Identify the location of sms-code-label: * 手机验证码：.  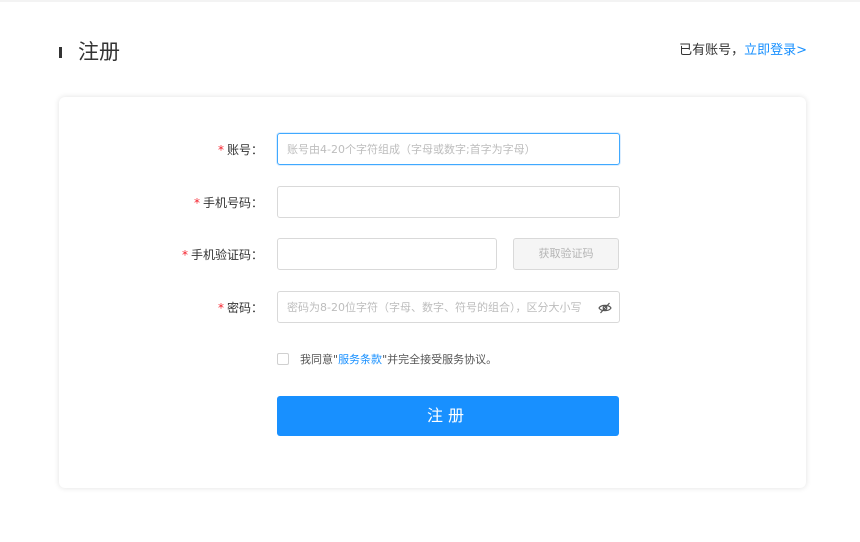
(222, 255).